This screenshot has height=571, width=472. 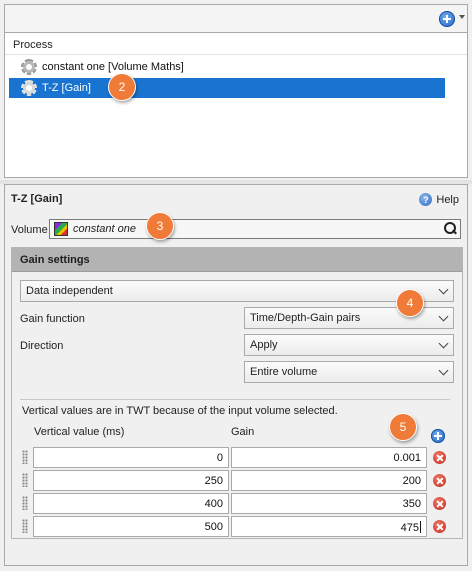 I want to click on help-button: ? Help, so click(x=439, y=199).